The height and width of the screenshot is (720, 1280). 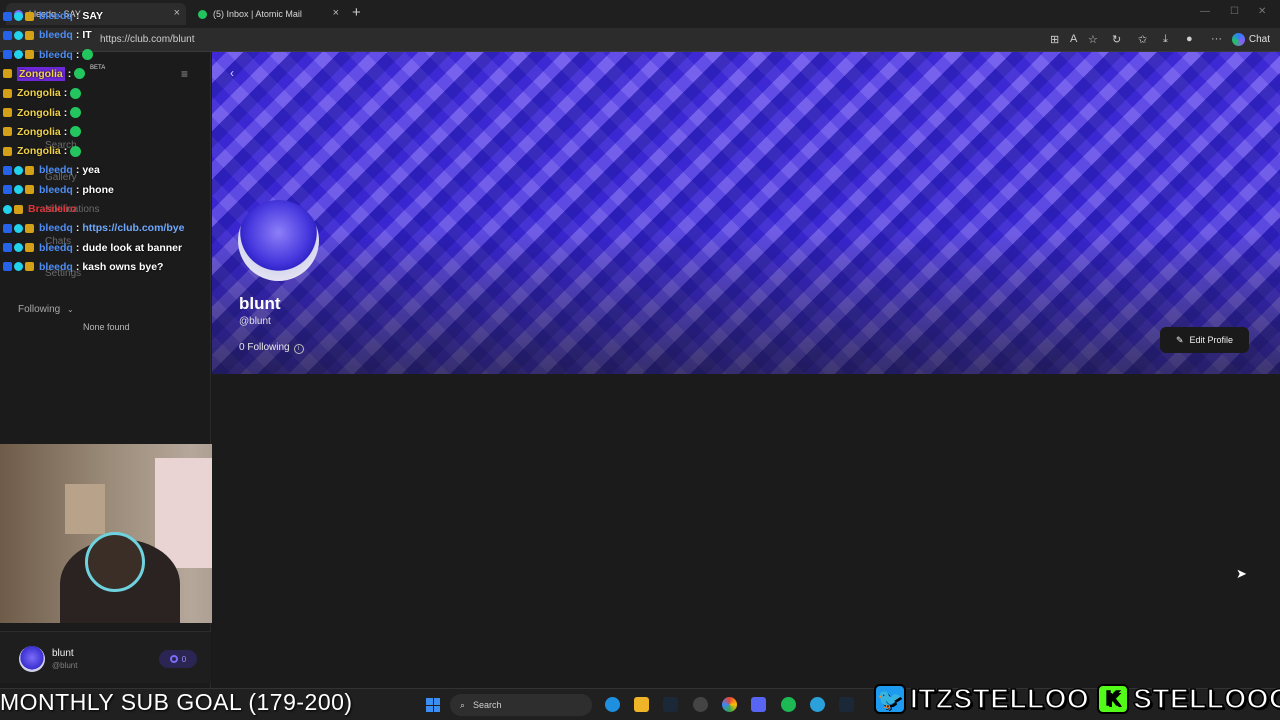 What do you see at coordinates (255, 321) in the screenshot?
I see `profile-handle: @blunt` at bounding box center [255, 321].